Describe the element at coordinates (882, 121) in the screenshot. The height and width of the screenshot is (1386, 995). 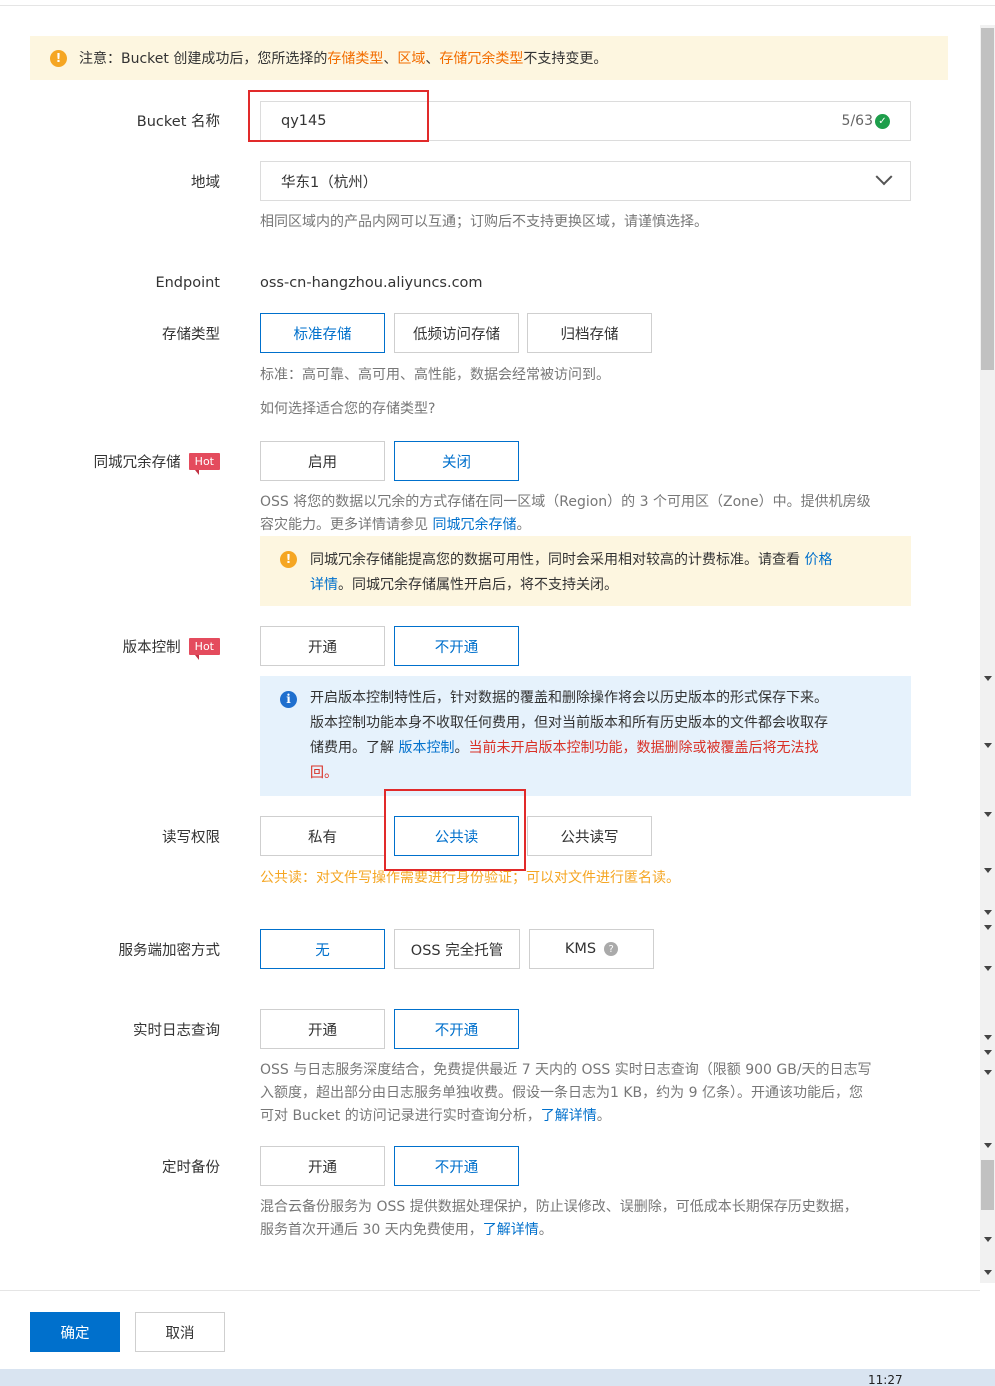
I see `check-icon: ✓` at that location.